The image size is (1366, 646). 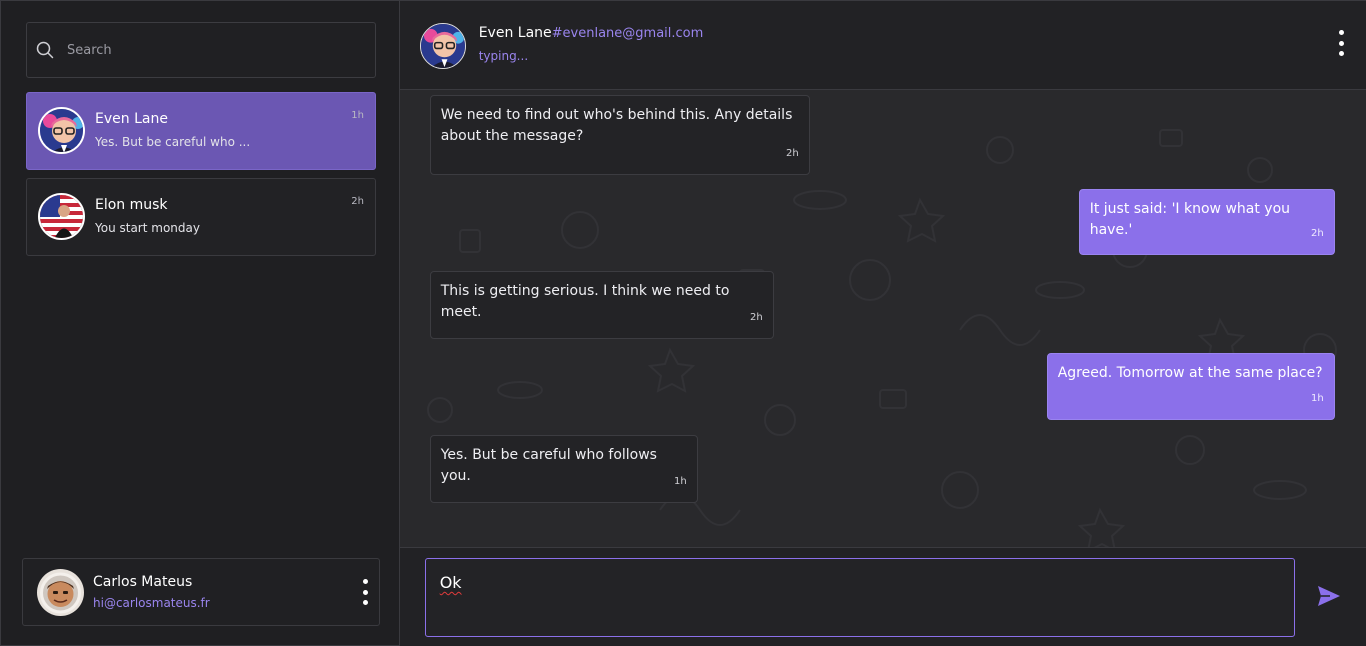 I want to click on search-box, so click(x=201, y=50).